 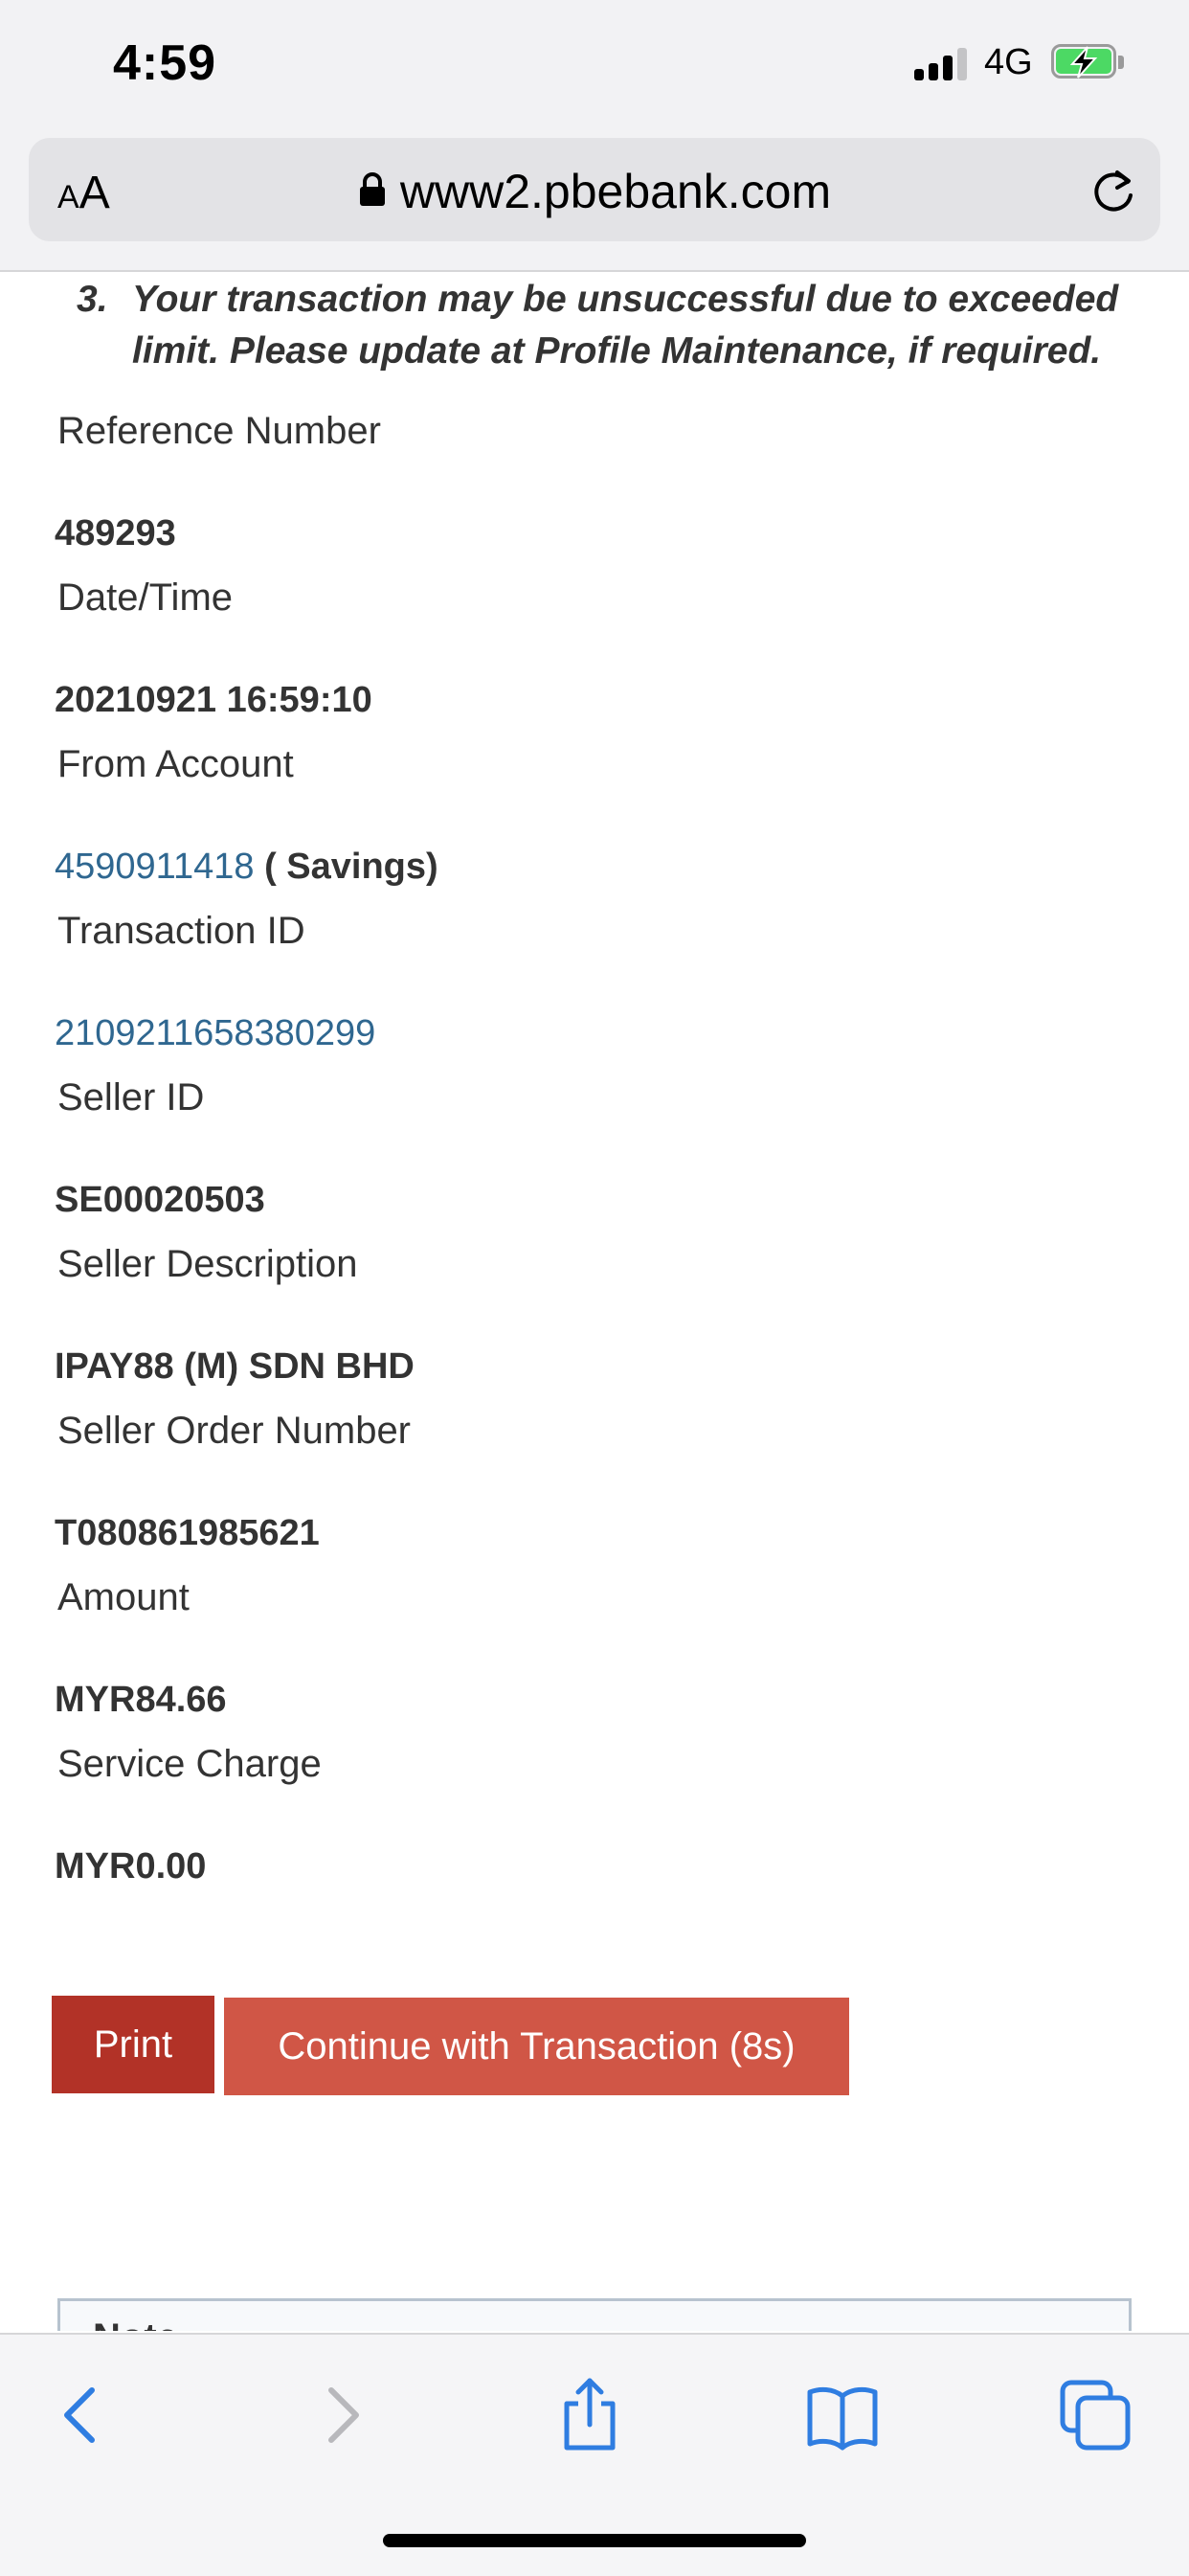 What do you see at coordinates (160, 1200) in the screenshot?
I see `seller-id-value: SE00020503` at bounding box center [160, 1200].